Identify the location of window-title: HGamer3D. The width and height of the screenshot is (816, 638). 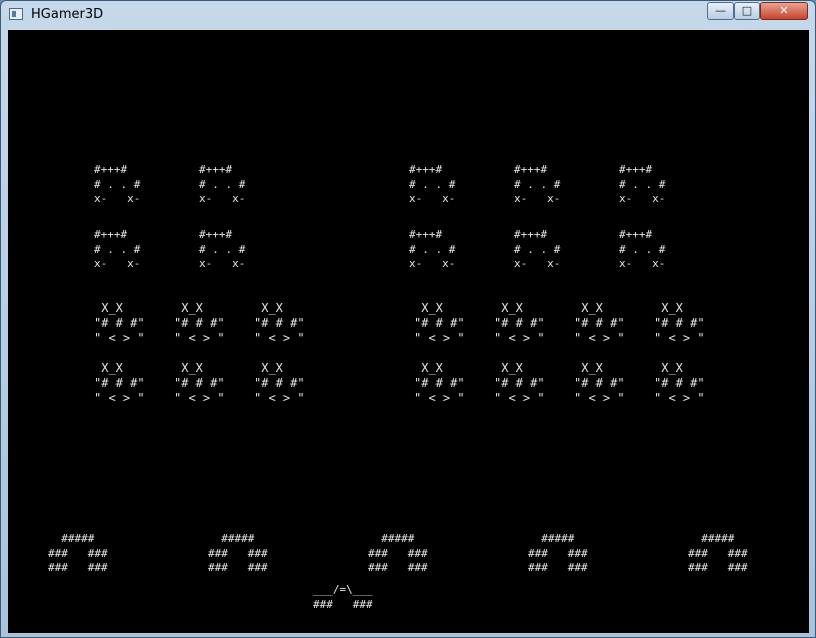
(67, 14).